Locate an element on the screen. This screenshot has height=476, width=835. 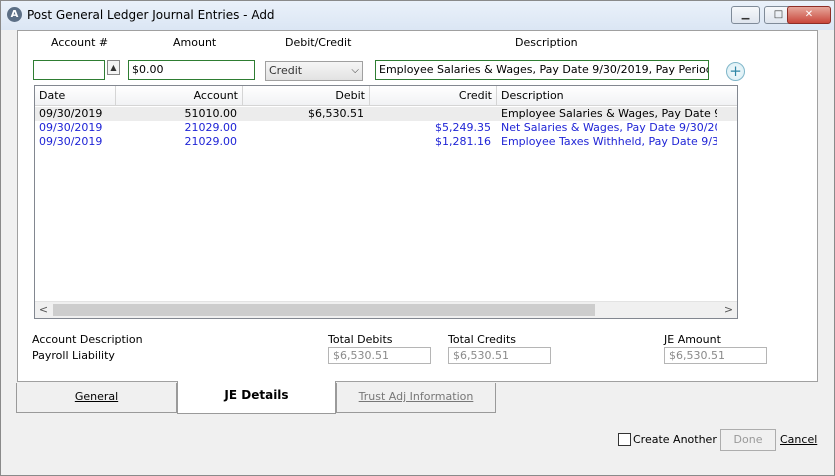
tab-je-details: JE Details is located at coordinates (256, 397).